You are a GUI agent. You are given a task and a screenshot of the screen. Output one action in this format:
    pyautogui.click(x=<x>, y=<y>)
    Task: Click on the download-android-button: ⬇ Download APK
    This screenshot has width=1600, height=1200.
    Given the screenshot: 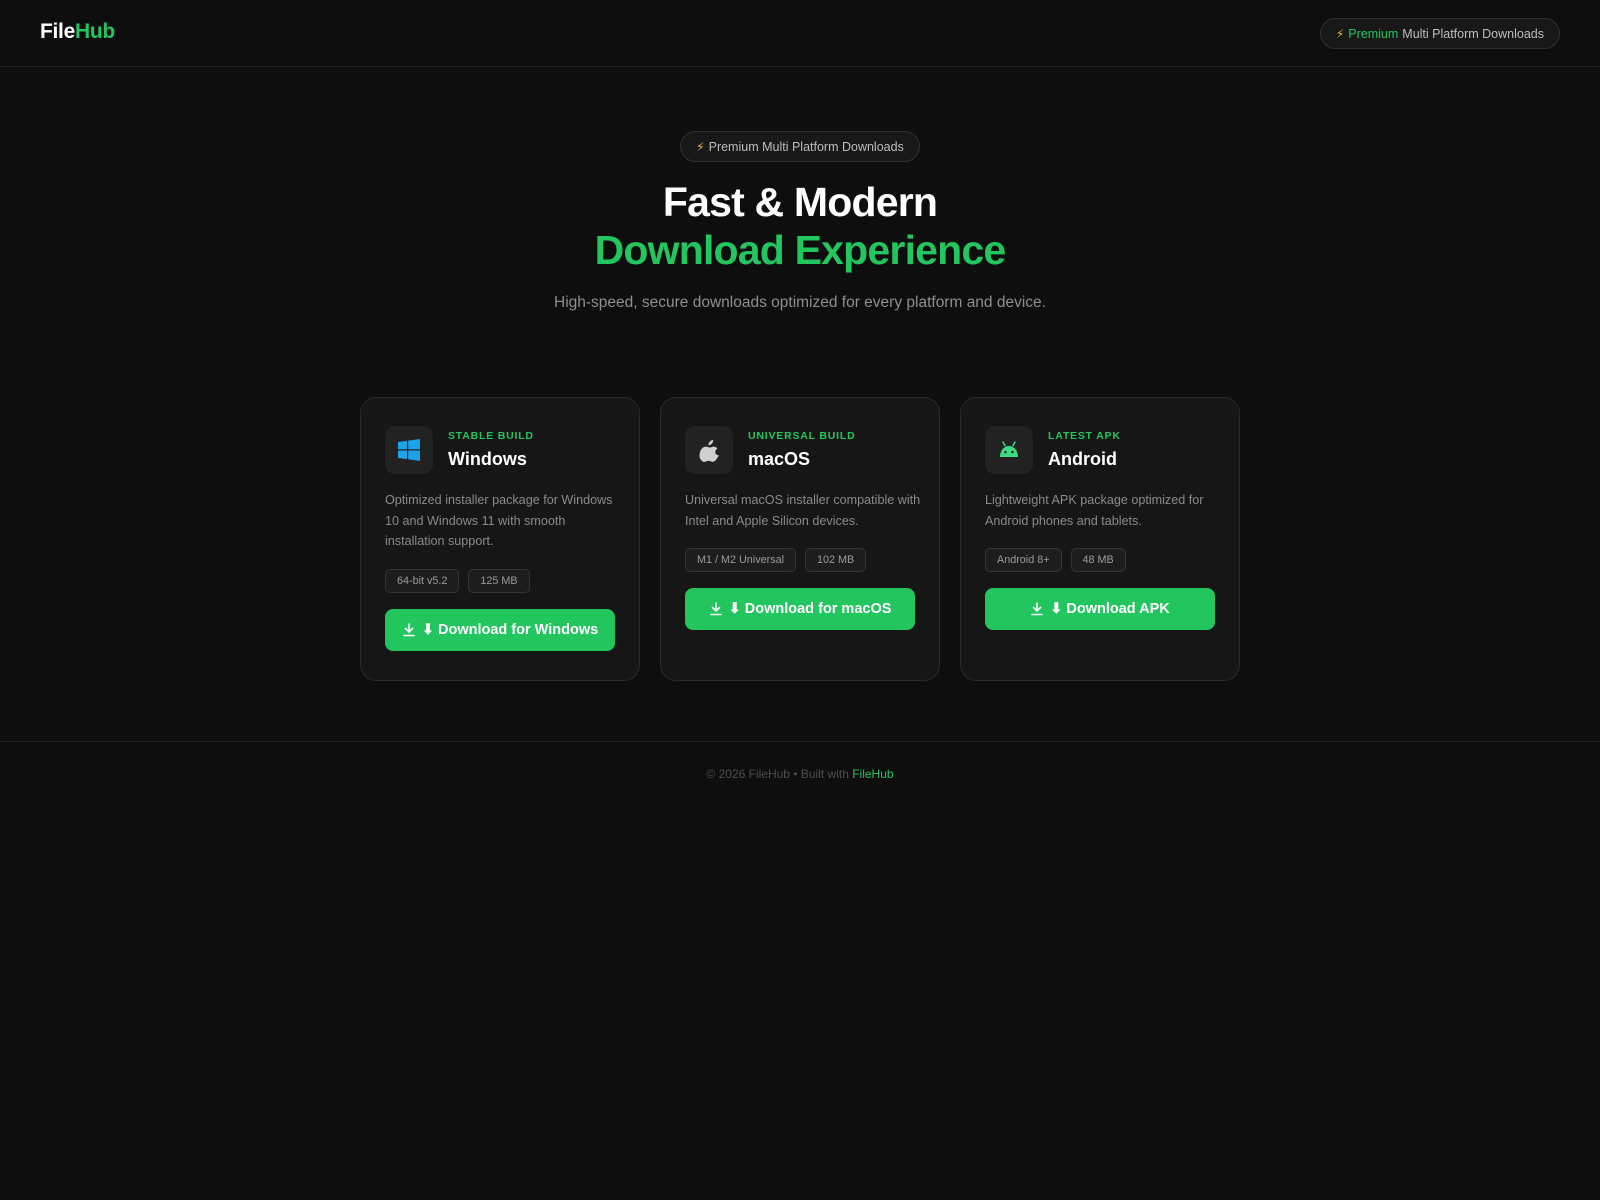 What is the action you would take?
    pyautogui.click(x=1100, y=609)
    